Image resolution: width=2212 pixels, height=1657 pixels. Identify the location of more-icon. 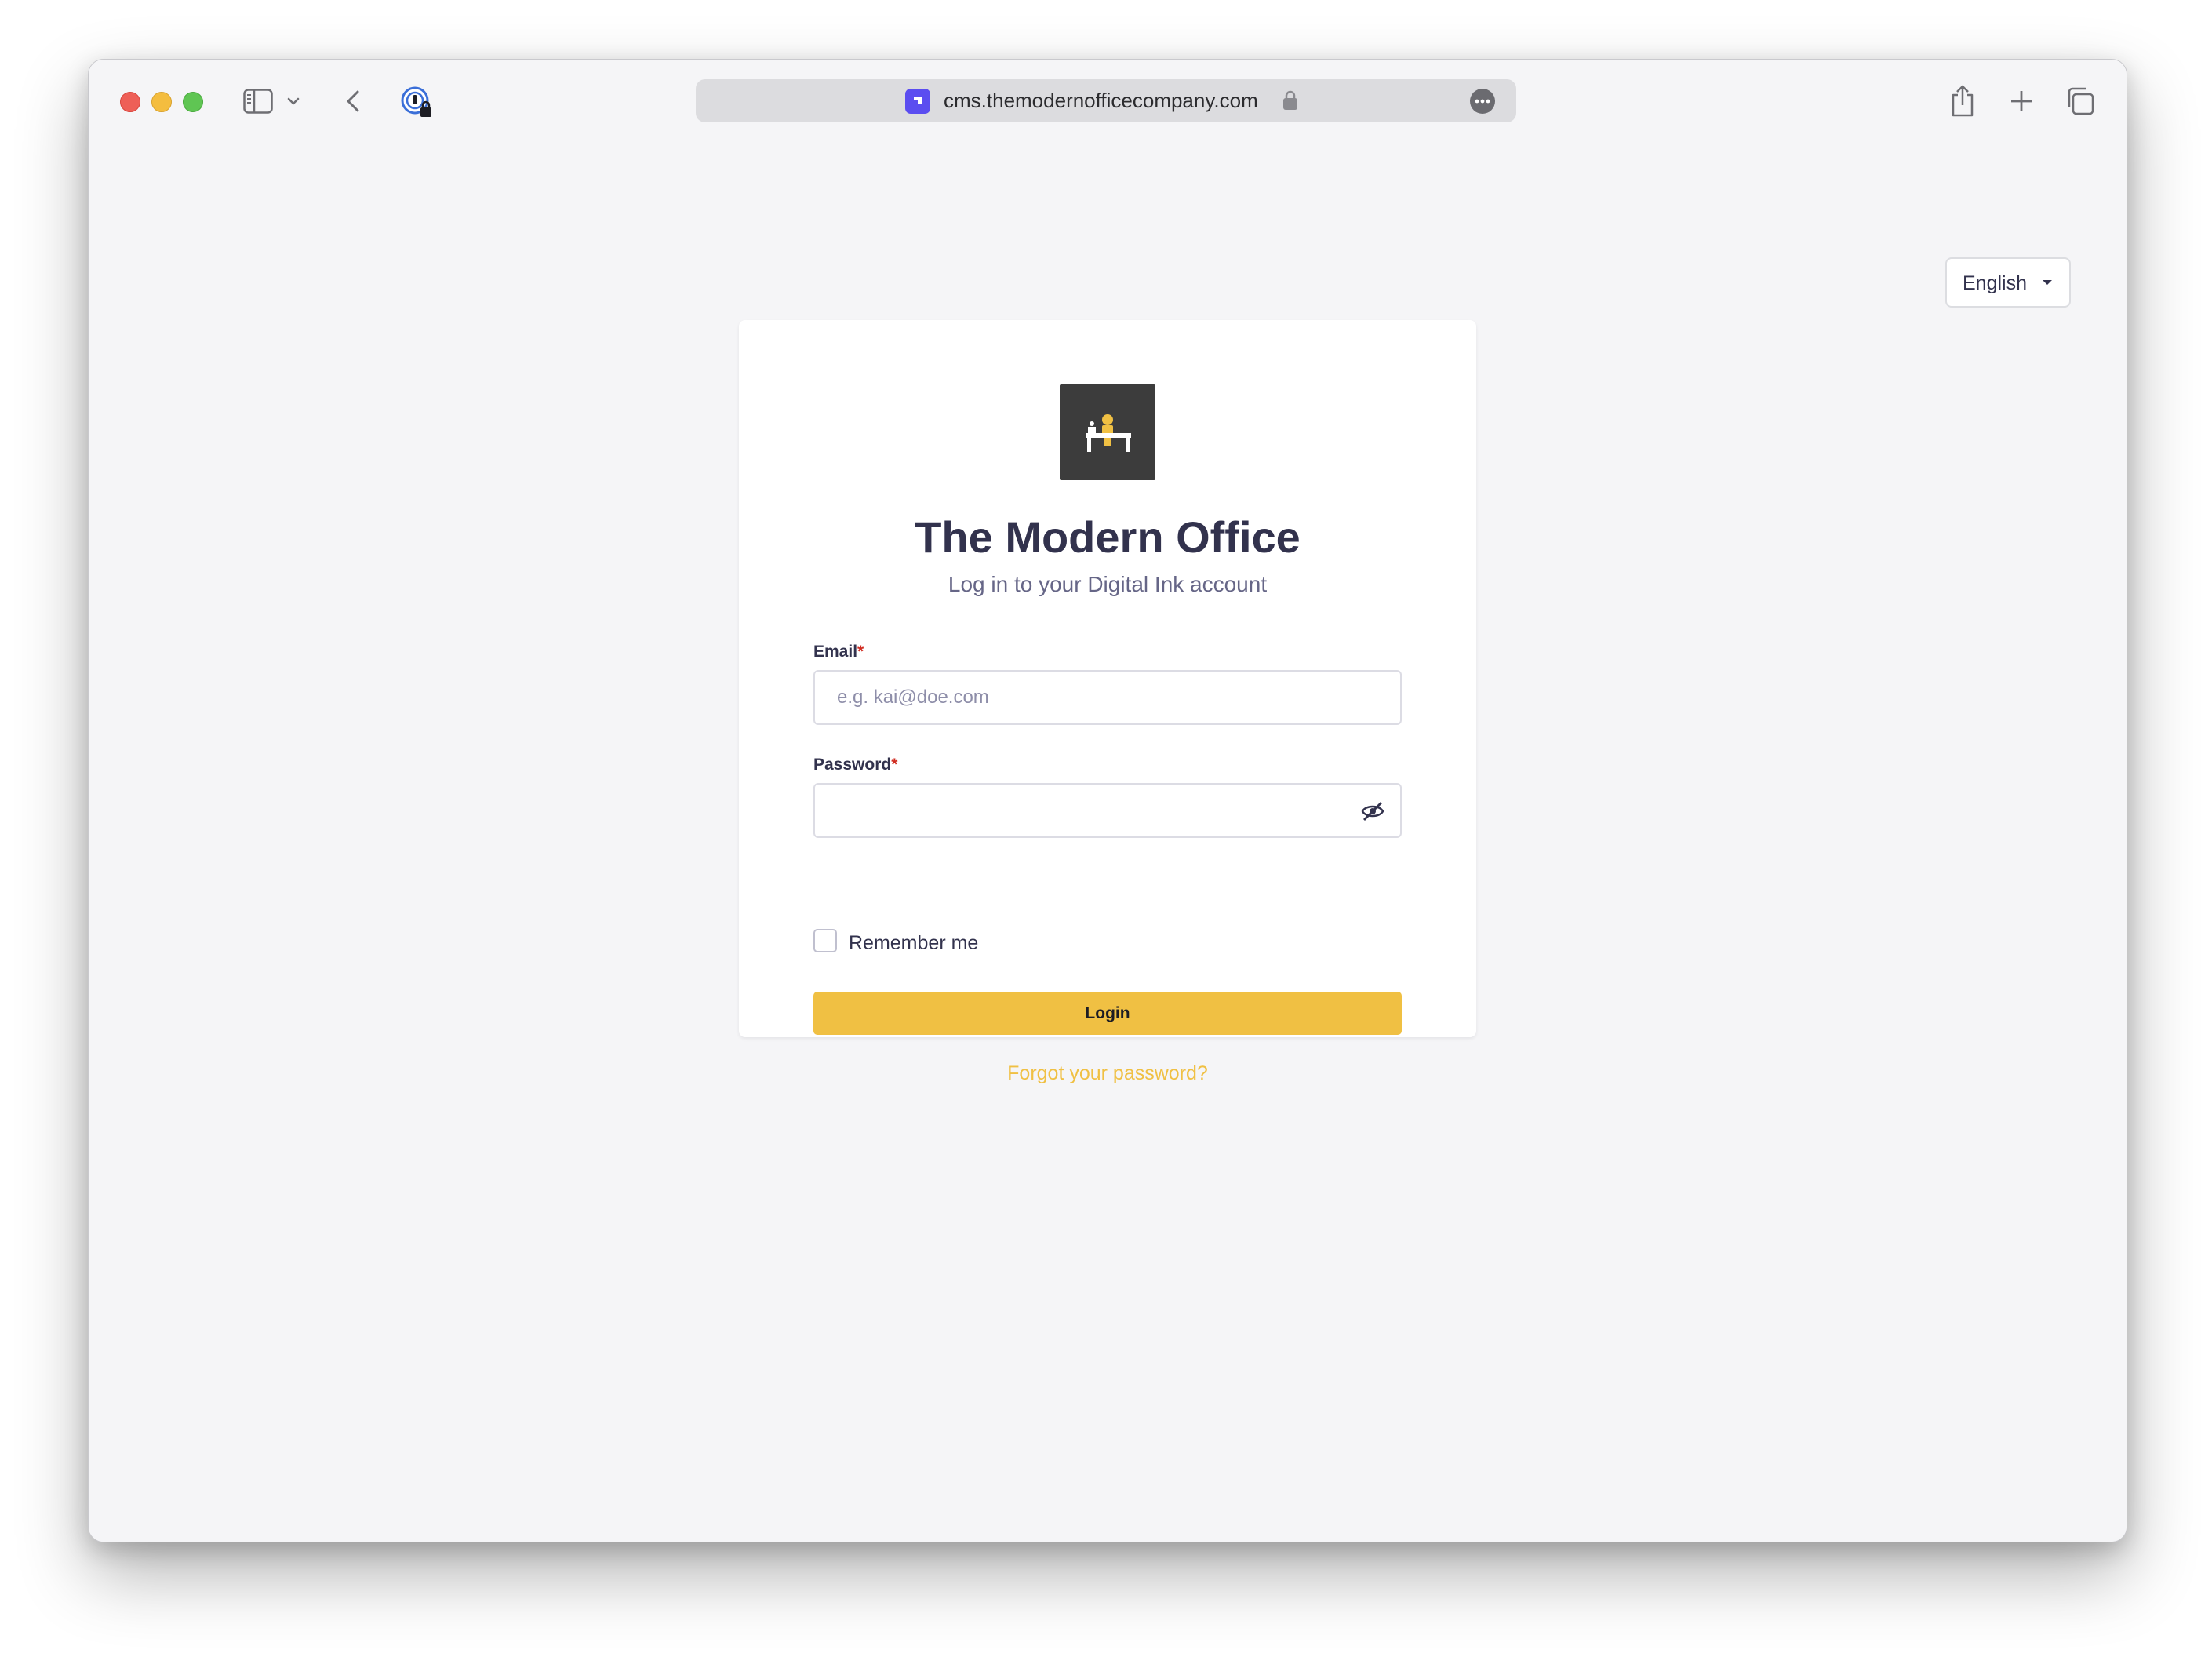
(1482, 101).